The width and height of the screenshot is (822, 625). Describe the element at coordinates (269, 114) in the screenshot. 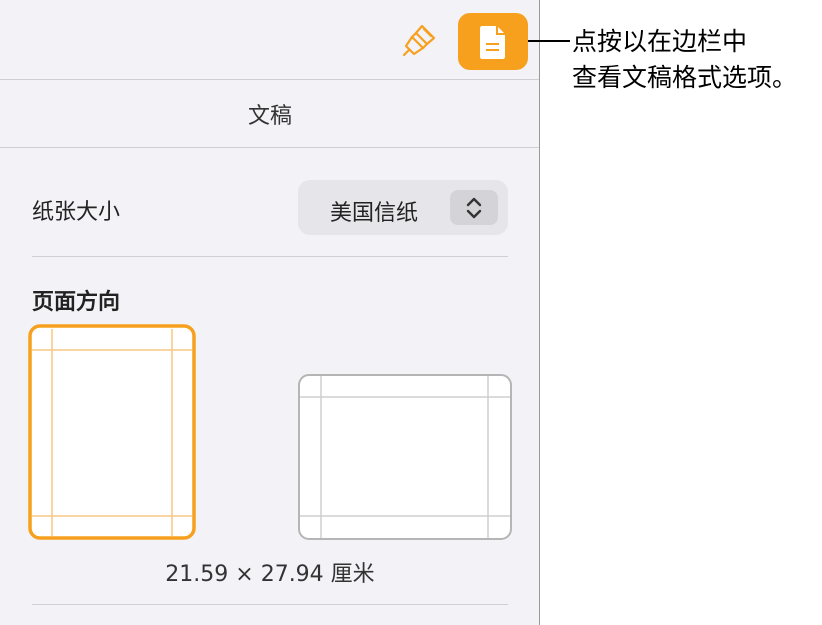

I see `sidebar-title: 文稿` at that location.